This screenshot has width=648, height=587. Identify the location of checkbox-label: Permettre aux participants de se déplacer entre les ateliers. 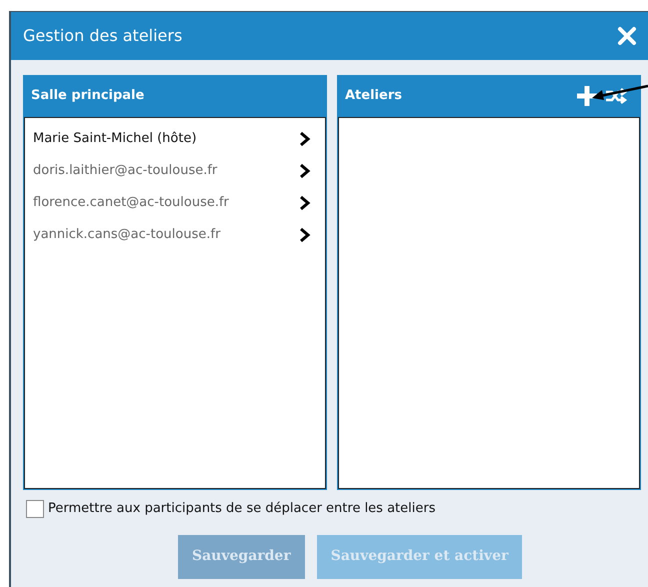
(242, 509).